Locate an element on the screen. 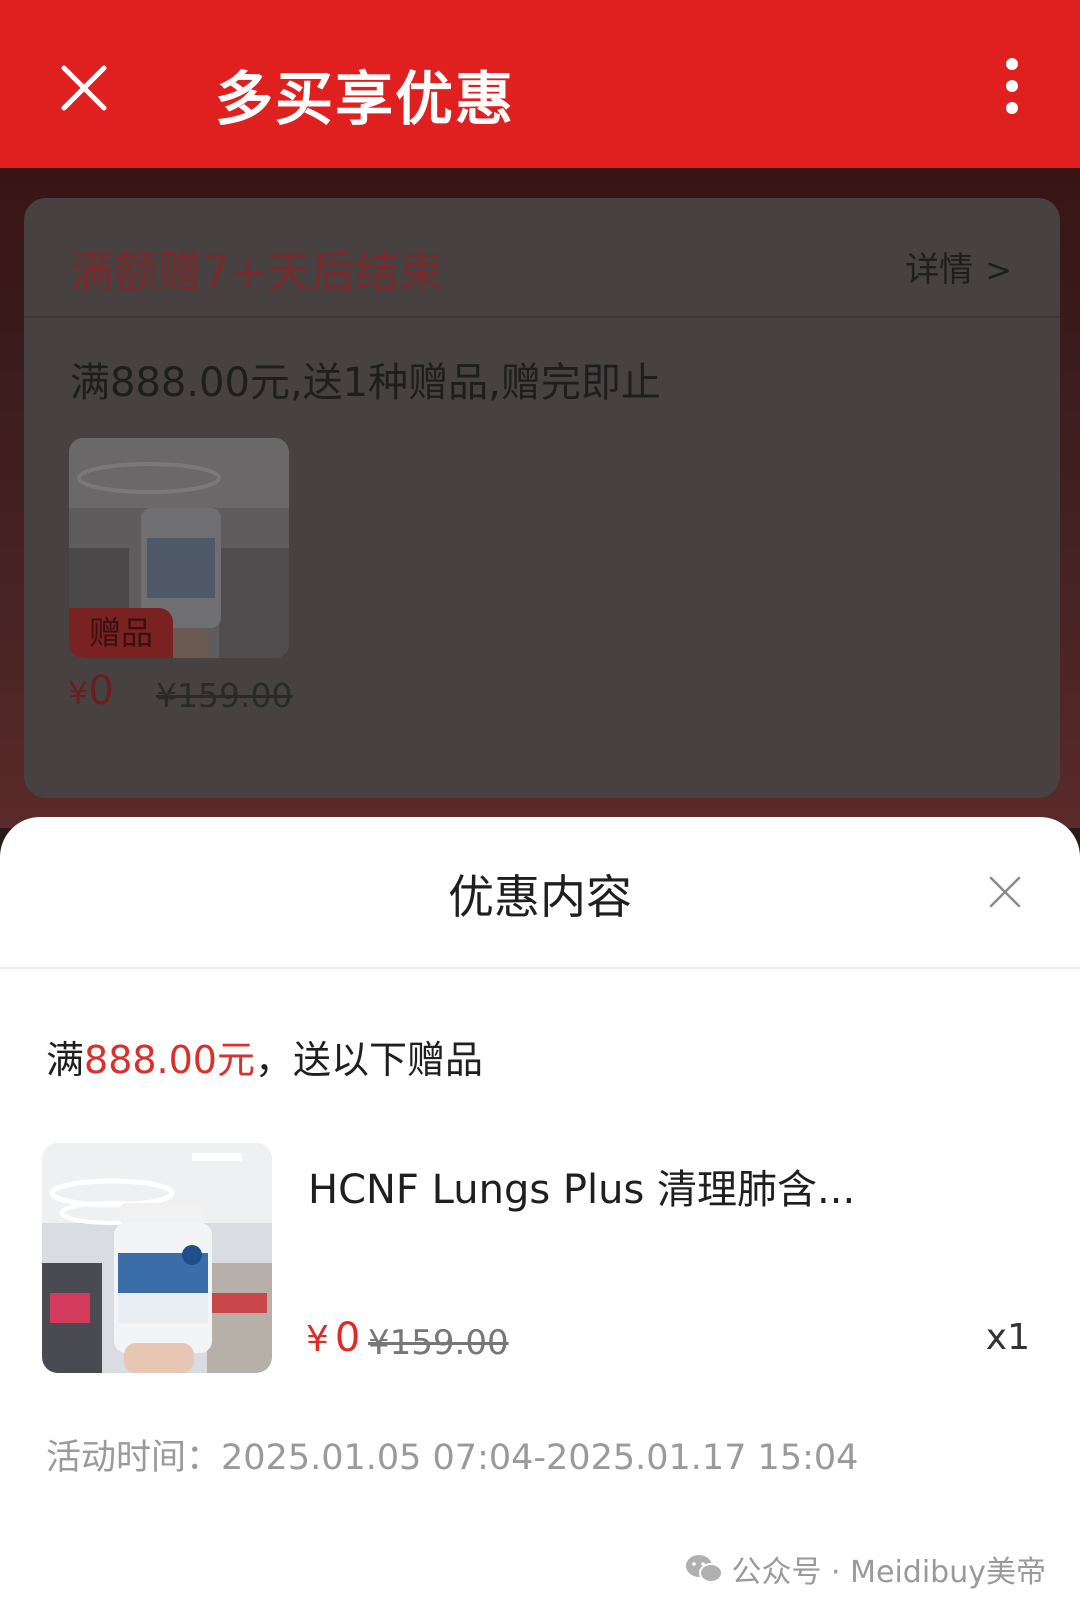  gift-price-symbol: ¥ is located at coordinates (317, 1339).